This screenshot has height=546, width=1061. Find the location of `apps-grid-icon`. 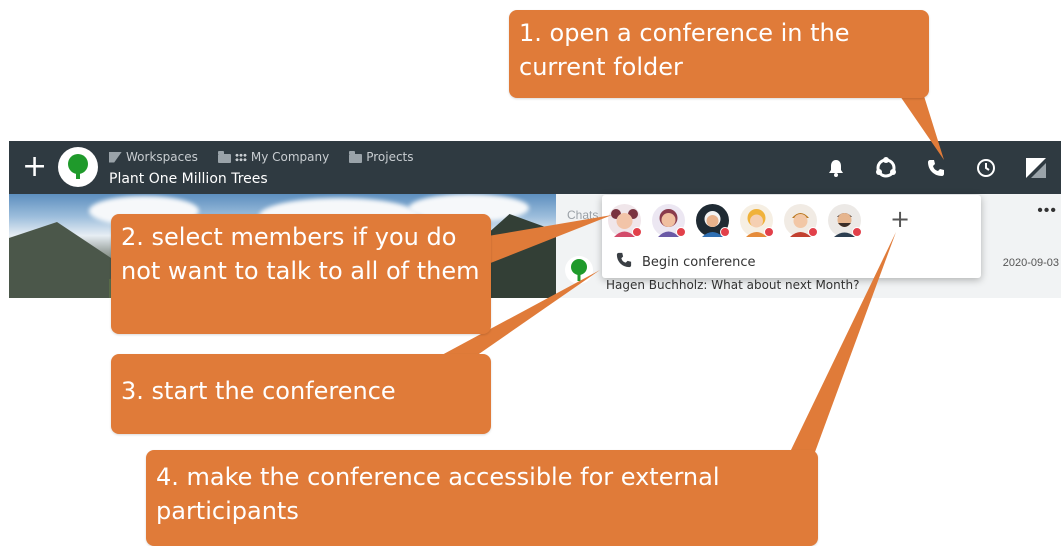

apps-grid-icon is located at coordinates (240, 157).